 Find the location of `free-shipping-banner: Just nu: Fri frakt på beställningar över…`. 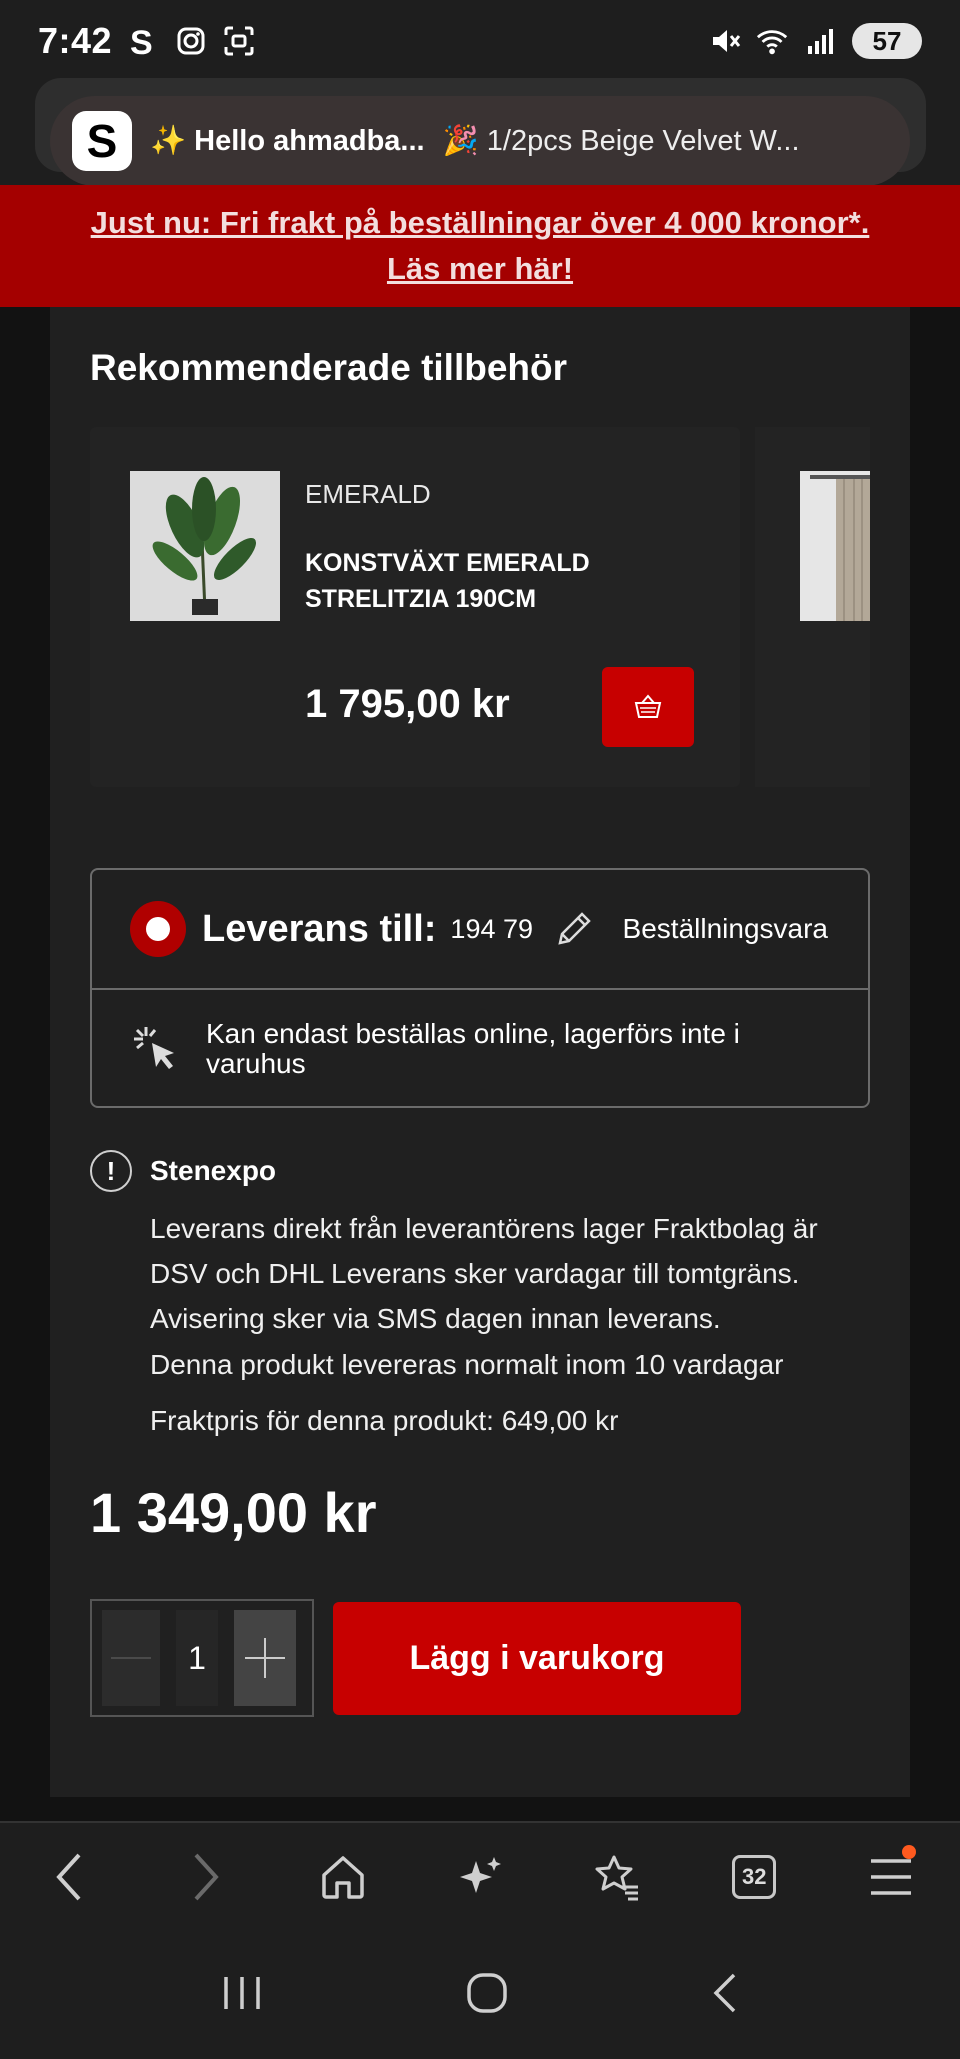

free-shipping-banner: Just nu: Fri frakt på beställningar över… is located at coordinates (480, 246).